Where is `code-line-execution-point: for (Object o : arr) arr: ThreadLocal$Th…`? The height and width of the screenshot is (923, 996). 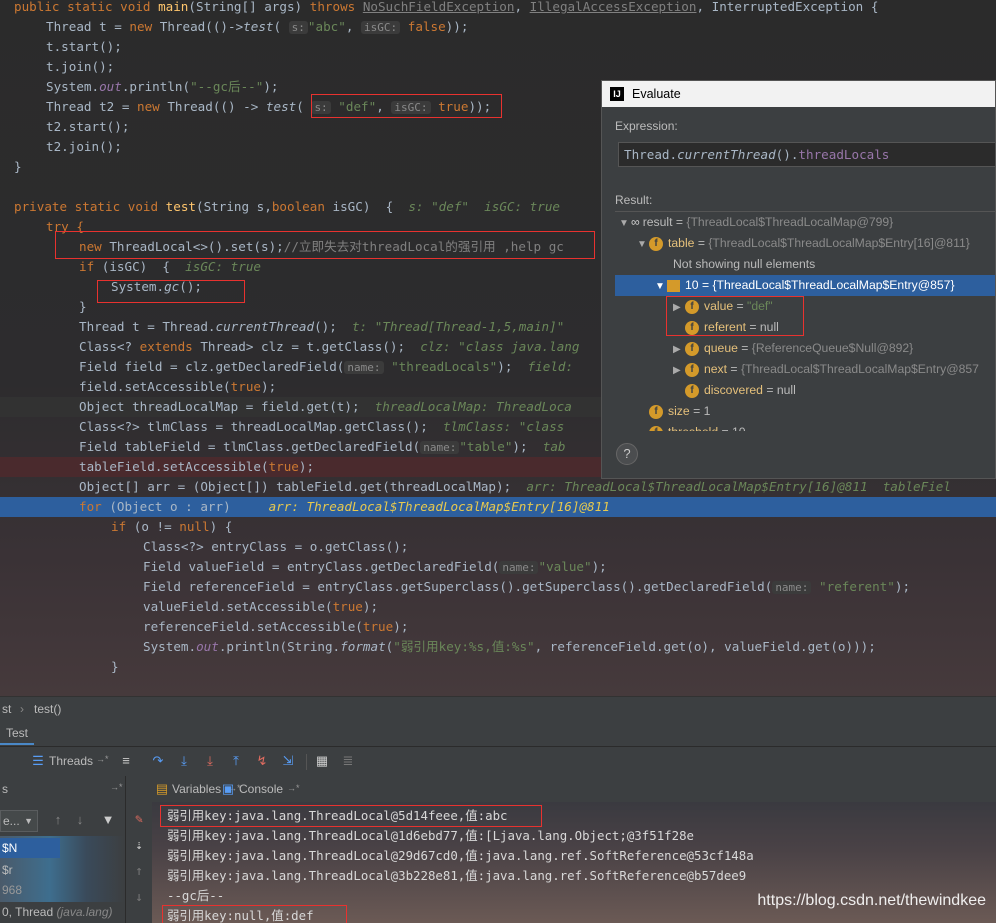 code-line-execution-point: for (Object o : arr) arr: ThreadLocal$Th… is located at coordinates (498, 507).